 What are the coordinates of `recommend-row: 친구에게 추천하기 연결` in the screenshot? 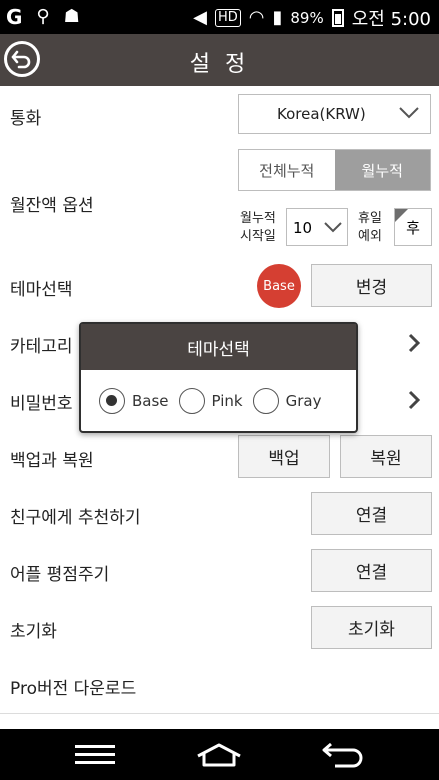 It's located at (219, 514).